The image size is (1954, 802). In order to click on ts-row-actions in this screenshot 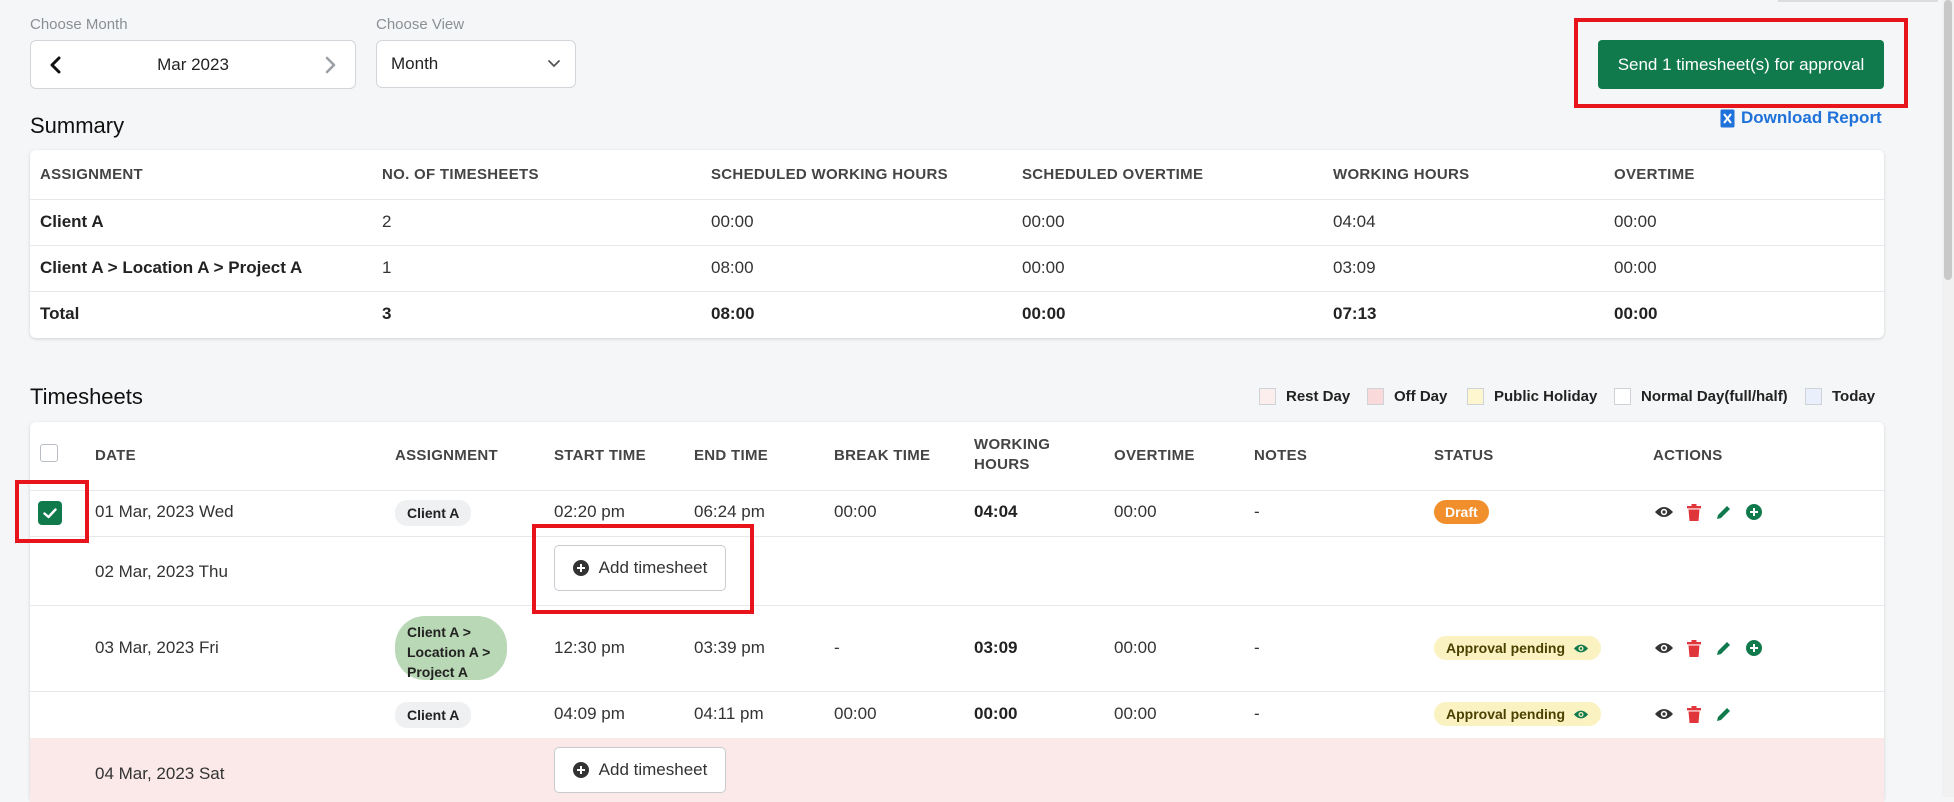, I will do `click(1709, 648)`.